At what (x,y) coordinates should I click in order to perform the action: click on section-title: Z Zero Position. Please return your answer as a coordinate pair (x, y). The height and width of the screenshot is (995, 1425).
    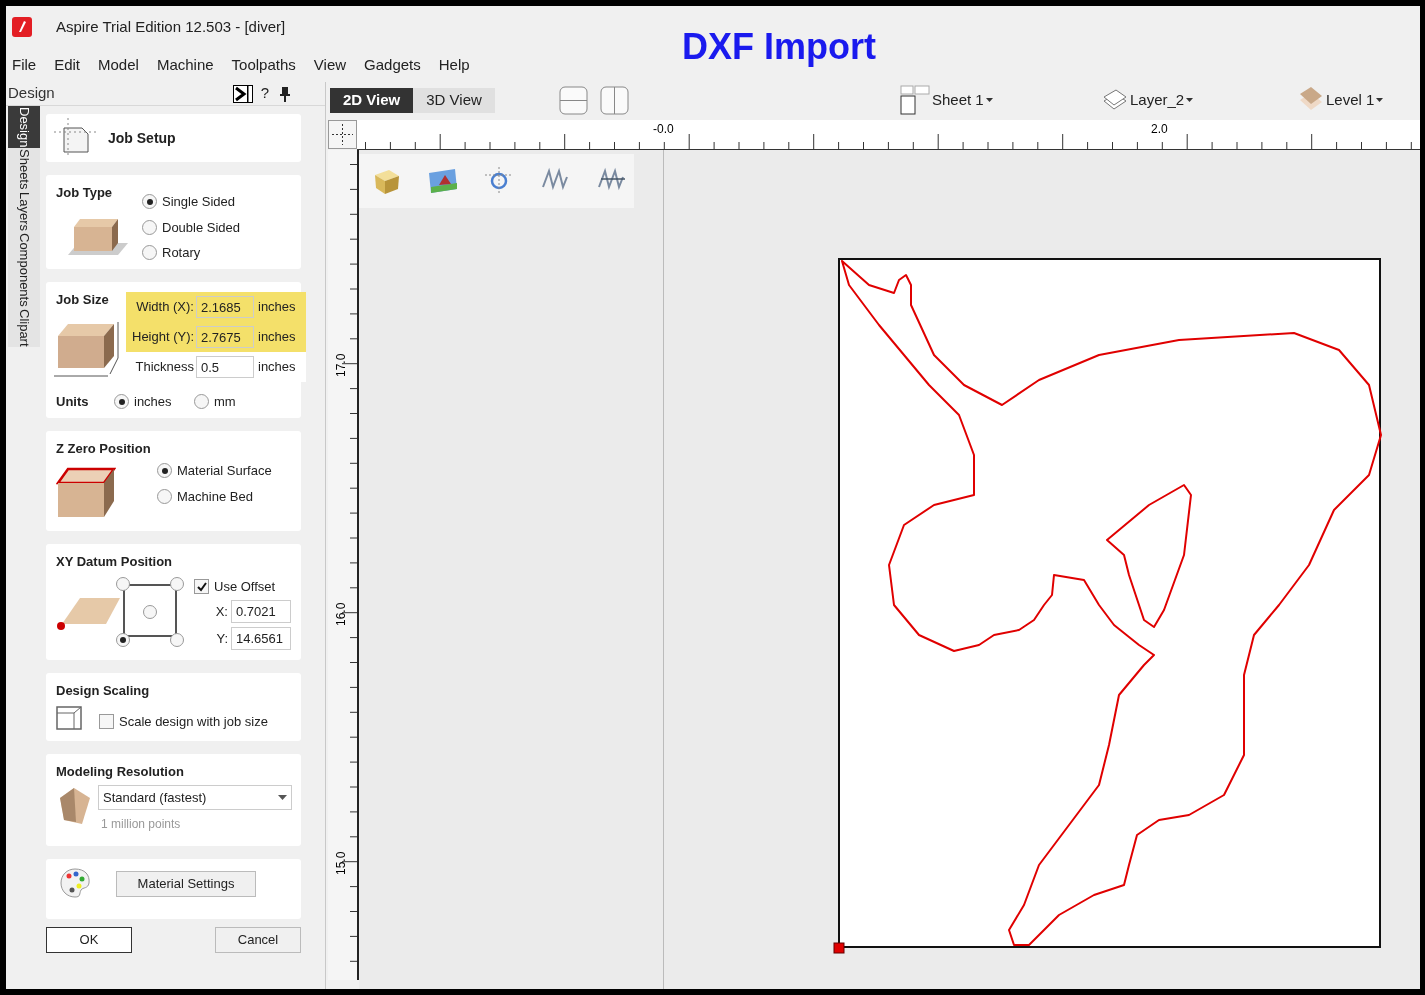
    Looking at the image, I should click on (103, 449).